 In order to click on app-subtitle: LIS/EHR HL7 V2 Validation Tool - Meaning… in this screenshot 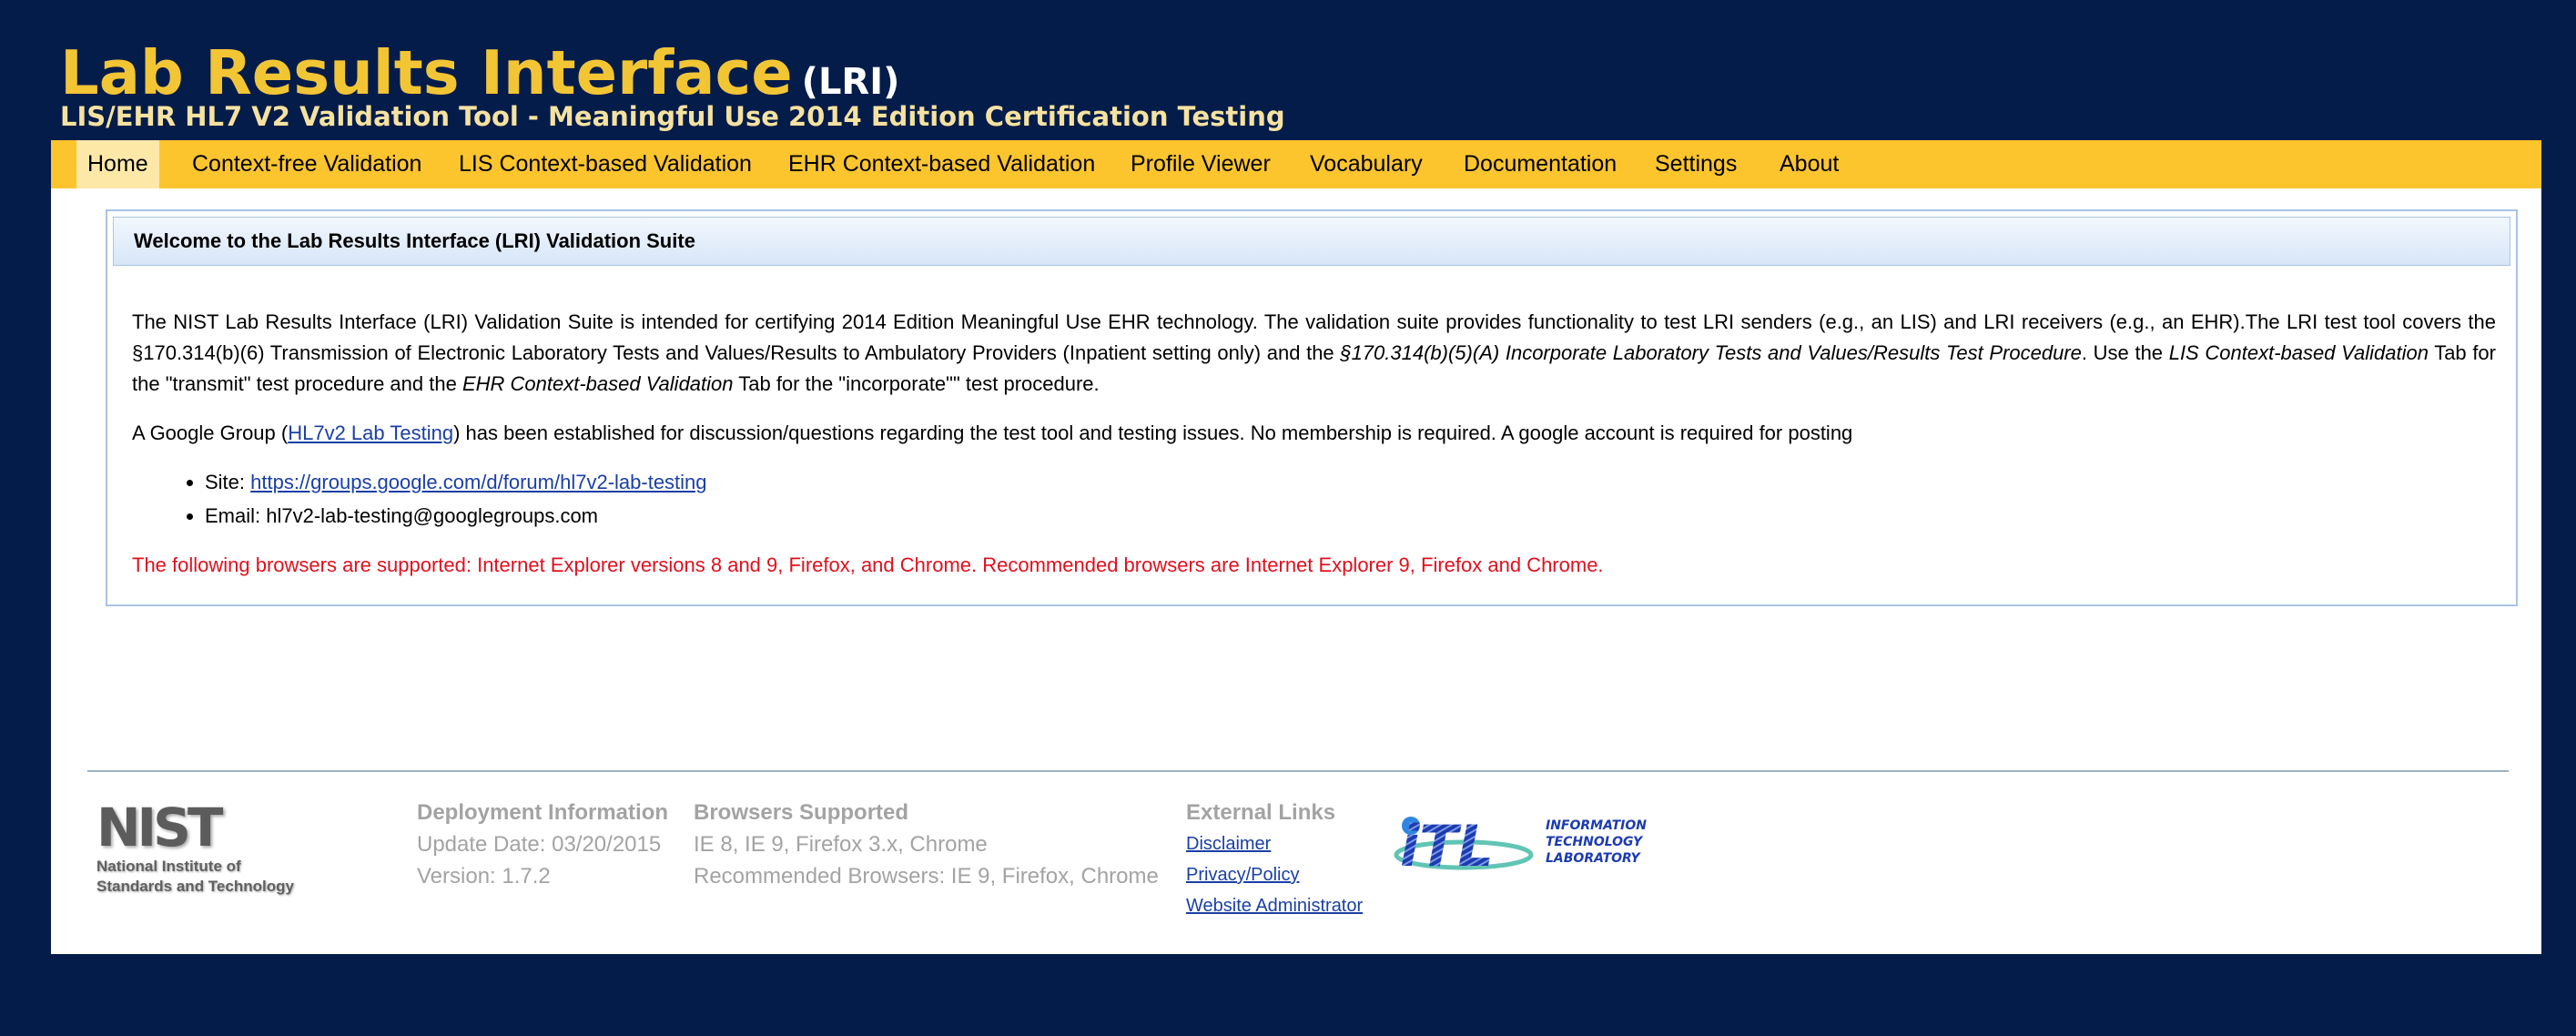, I will do `click(672, 116)`.